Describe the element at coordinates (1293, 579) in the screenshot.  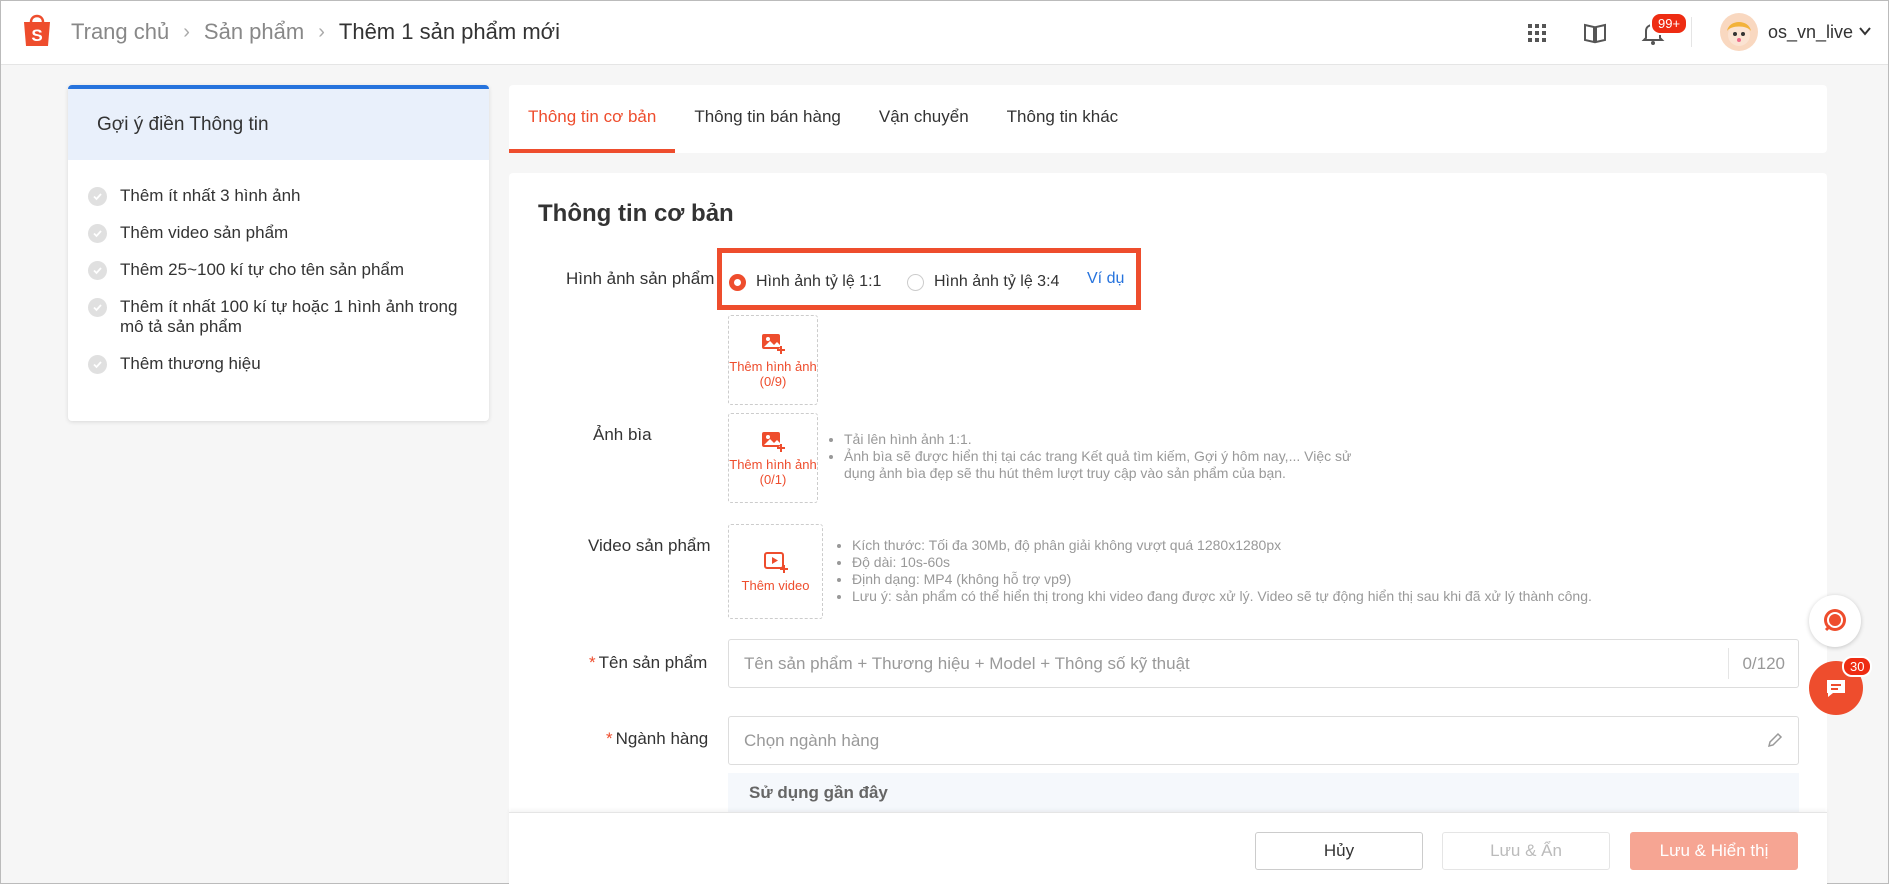
I see `note-item: Định dạng: MP4 (không hỗ trợ vp9)` at that location.